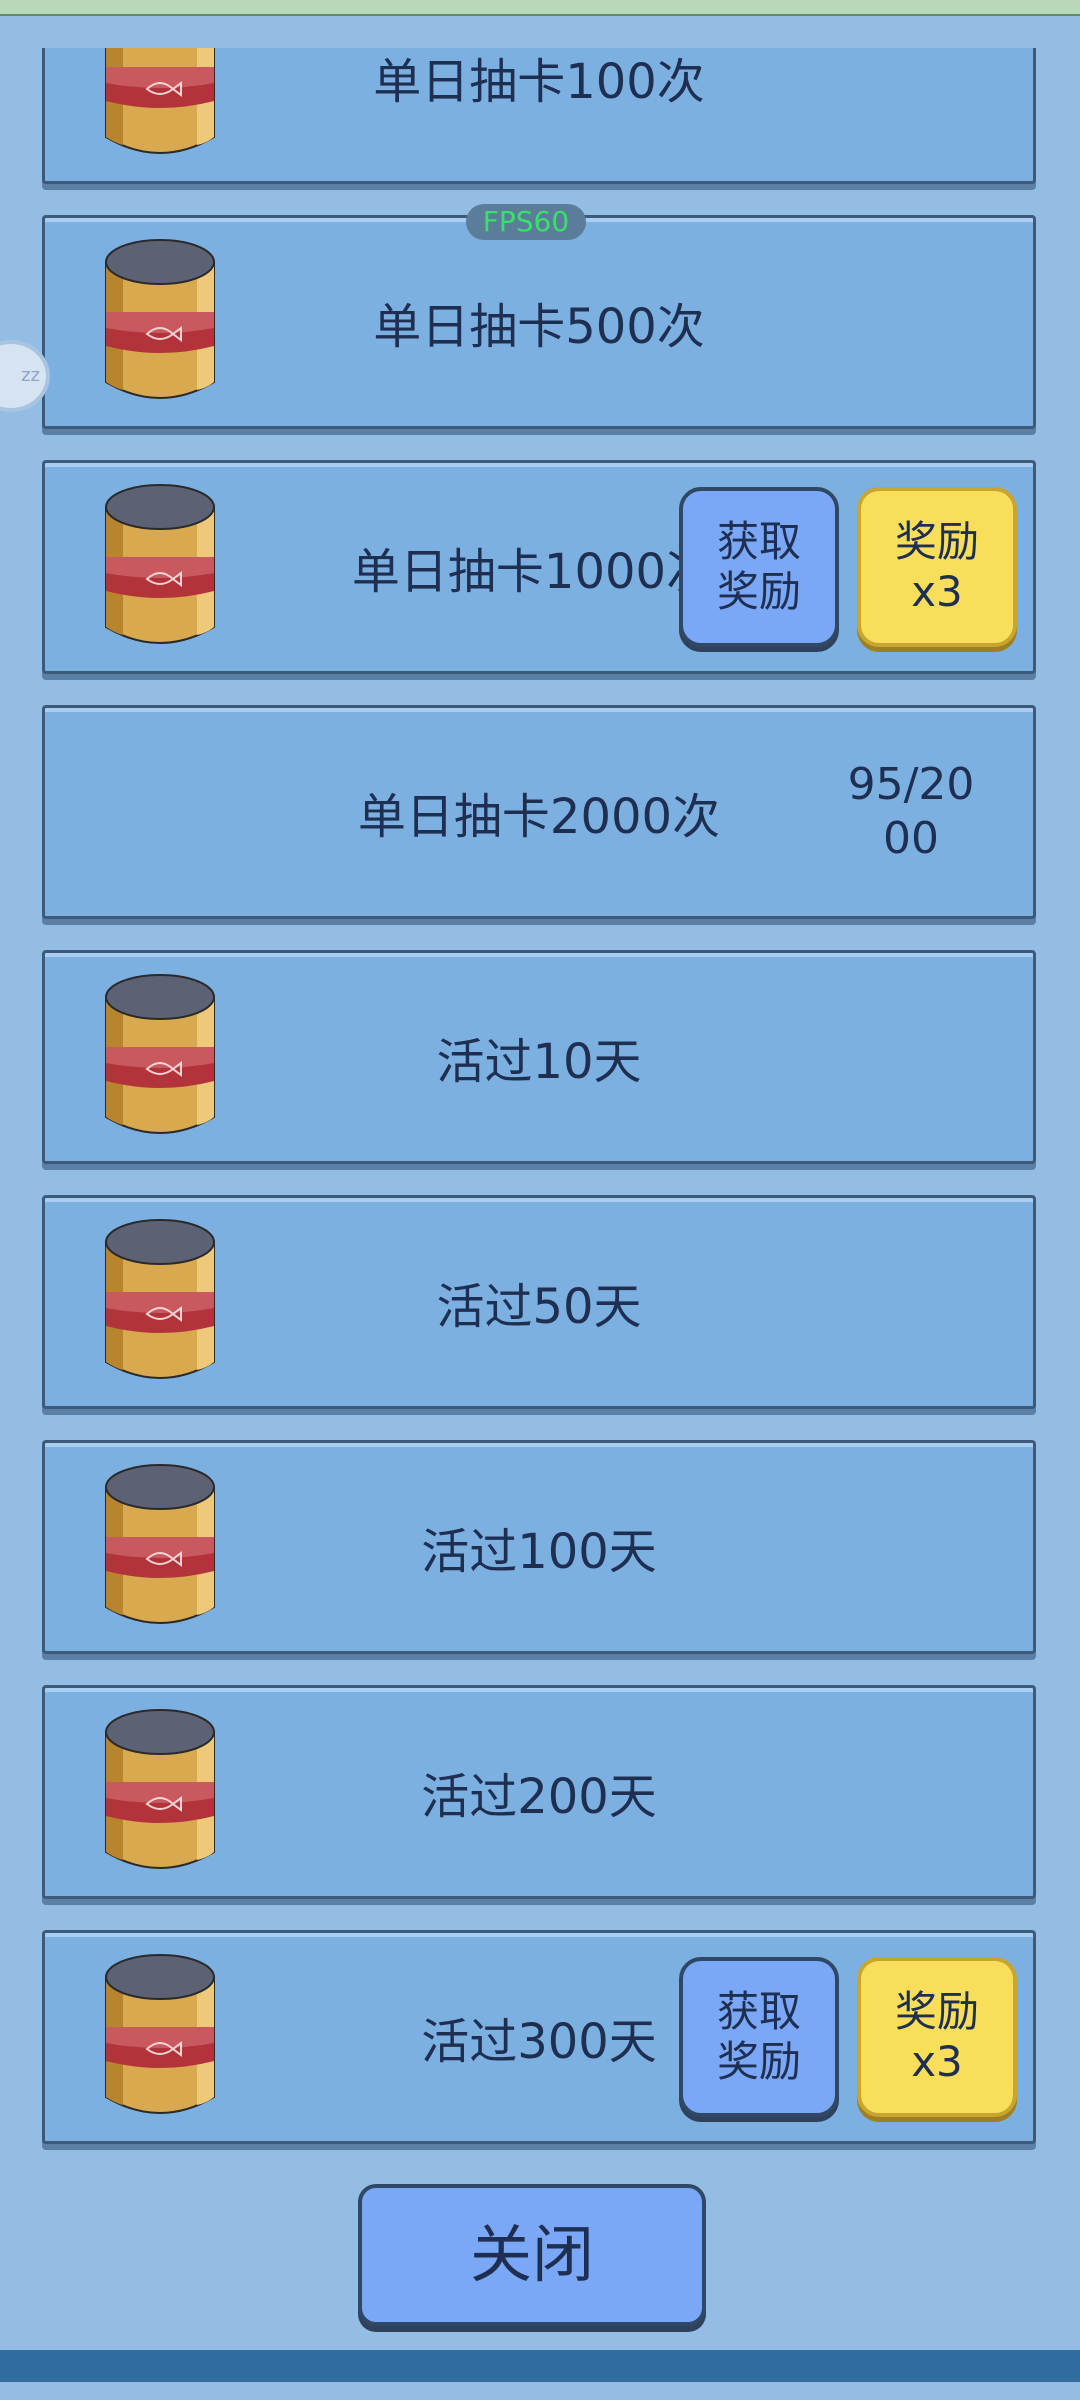 The height and width of the screenshot is (2400, 1080). Describe the element at coordinates (539, 82) in the screenshot. I see `row-title: 单日抽卡100次` at that location.